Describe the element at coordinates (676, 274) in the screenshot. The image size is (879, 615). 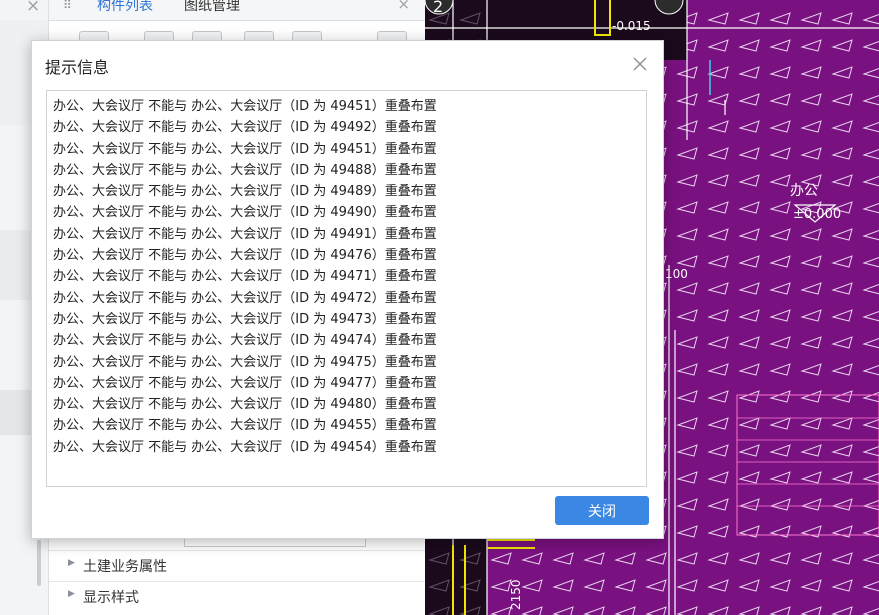
I see `dimension-label: 100` at that location.